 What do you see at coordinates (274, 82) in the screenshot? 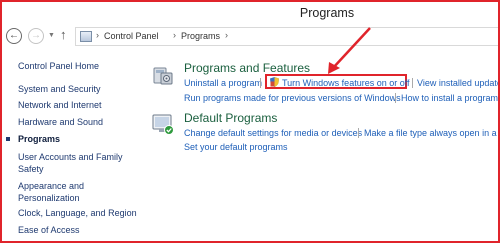
I see `uac-shield-icon` at bounding box center [274, 82].